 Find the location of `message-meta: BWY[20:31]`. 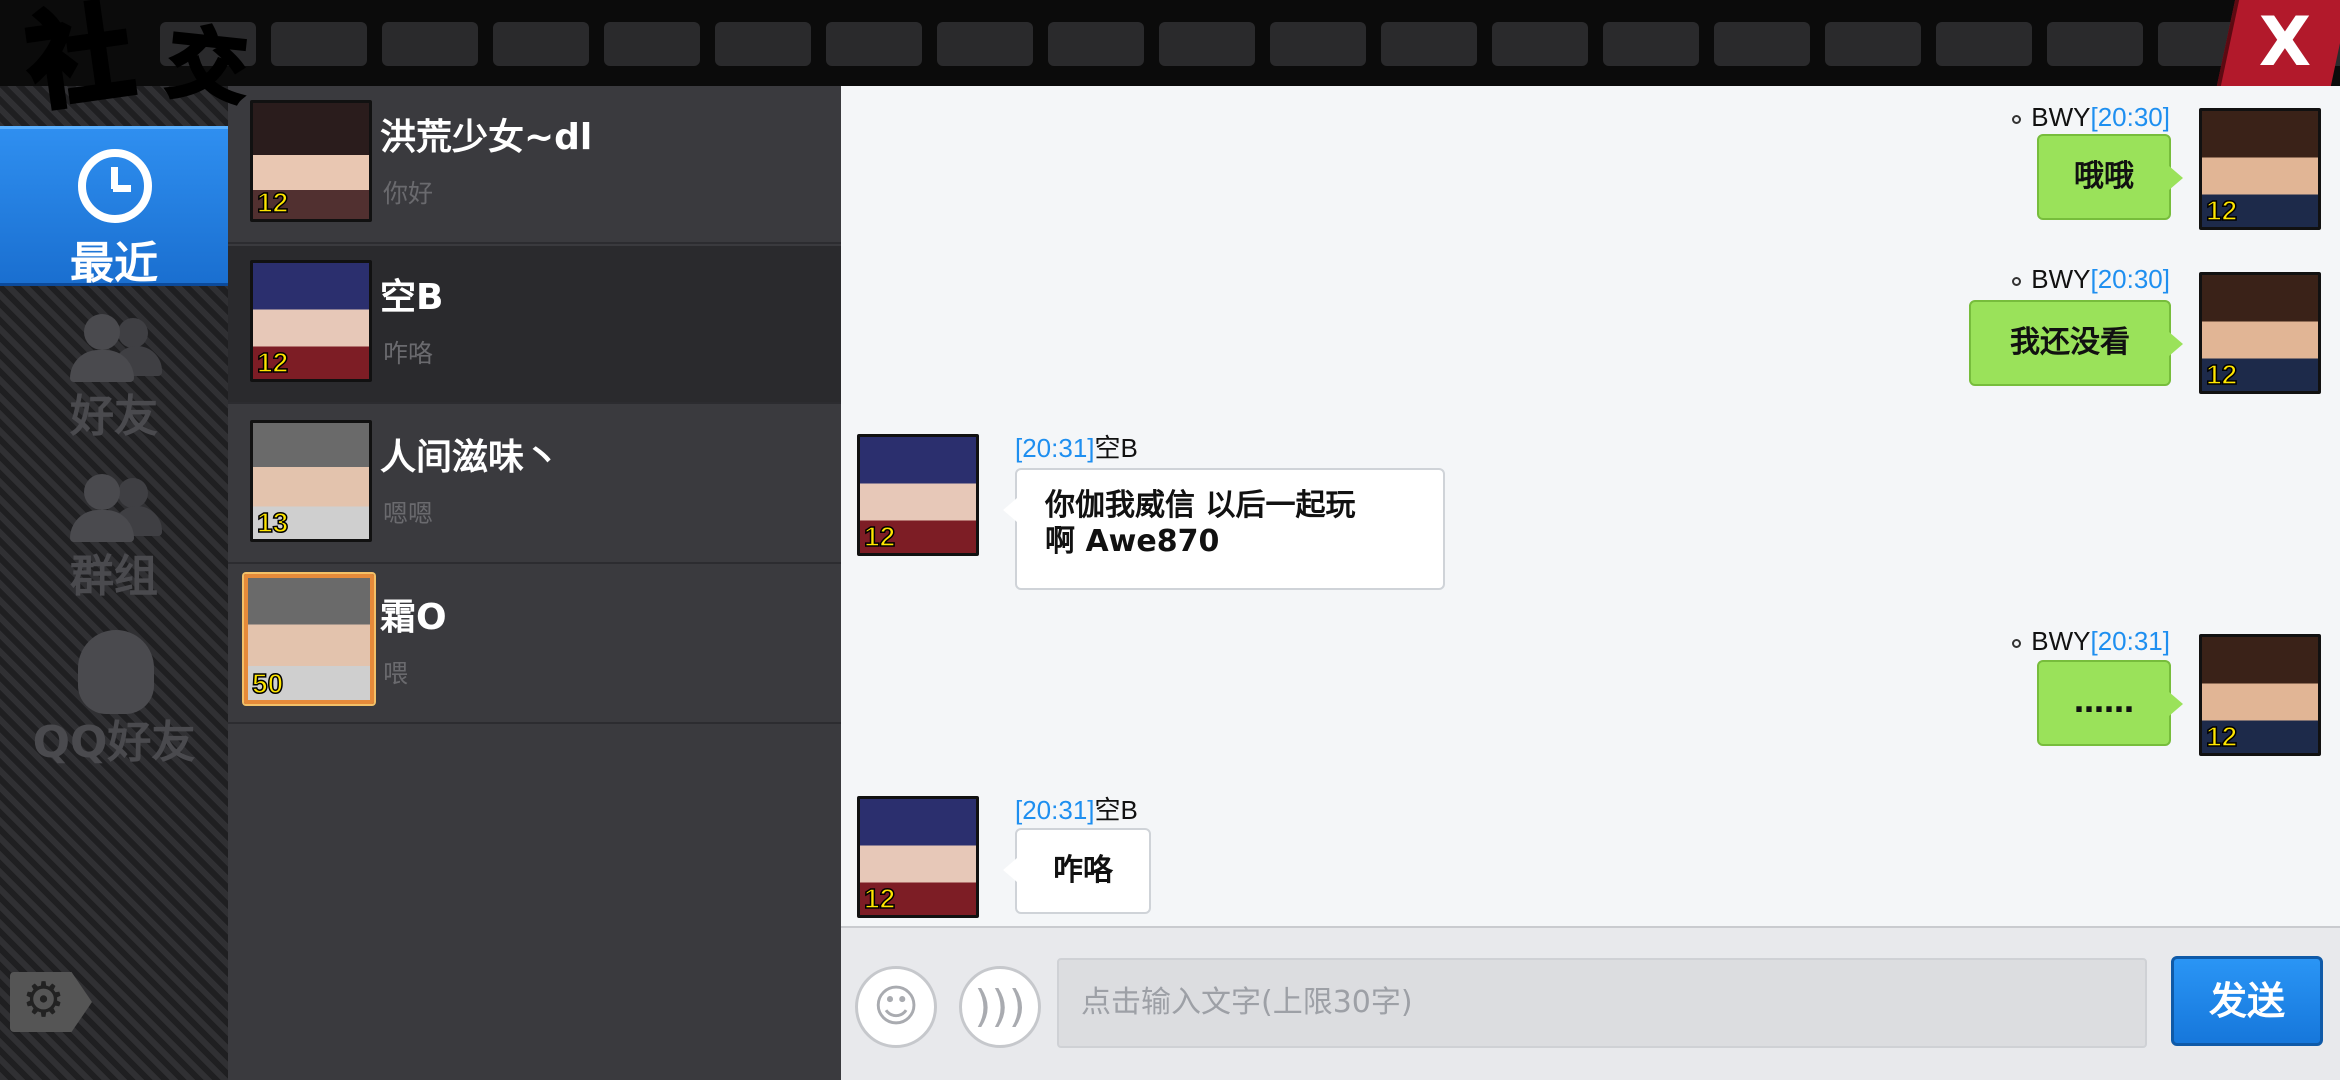

message-meta: BWY[20:31] is located at coordinates (2091, 641).